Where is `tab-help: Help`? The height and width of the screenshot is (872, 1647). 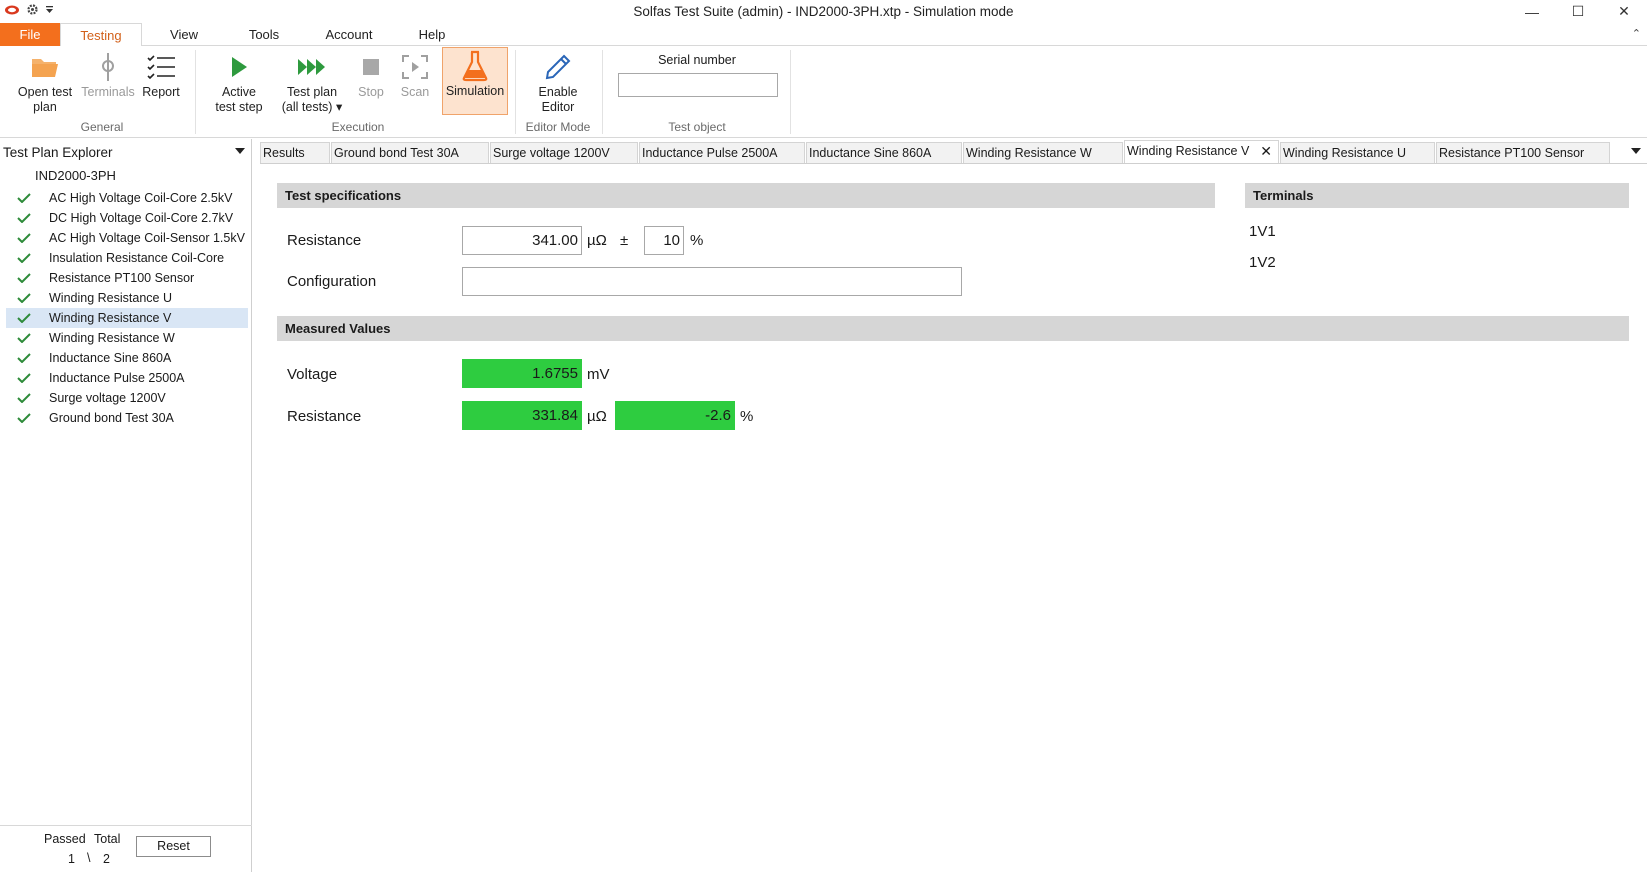 tab-help: Help is located at coordinates (432, 34).